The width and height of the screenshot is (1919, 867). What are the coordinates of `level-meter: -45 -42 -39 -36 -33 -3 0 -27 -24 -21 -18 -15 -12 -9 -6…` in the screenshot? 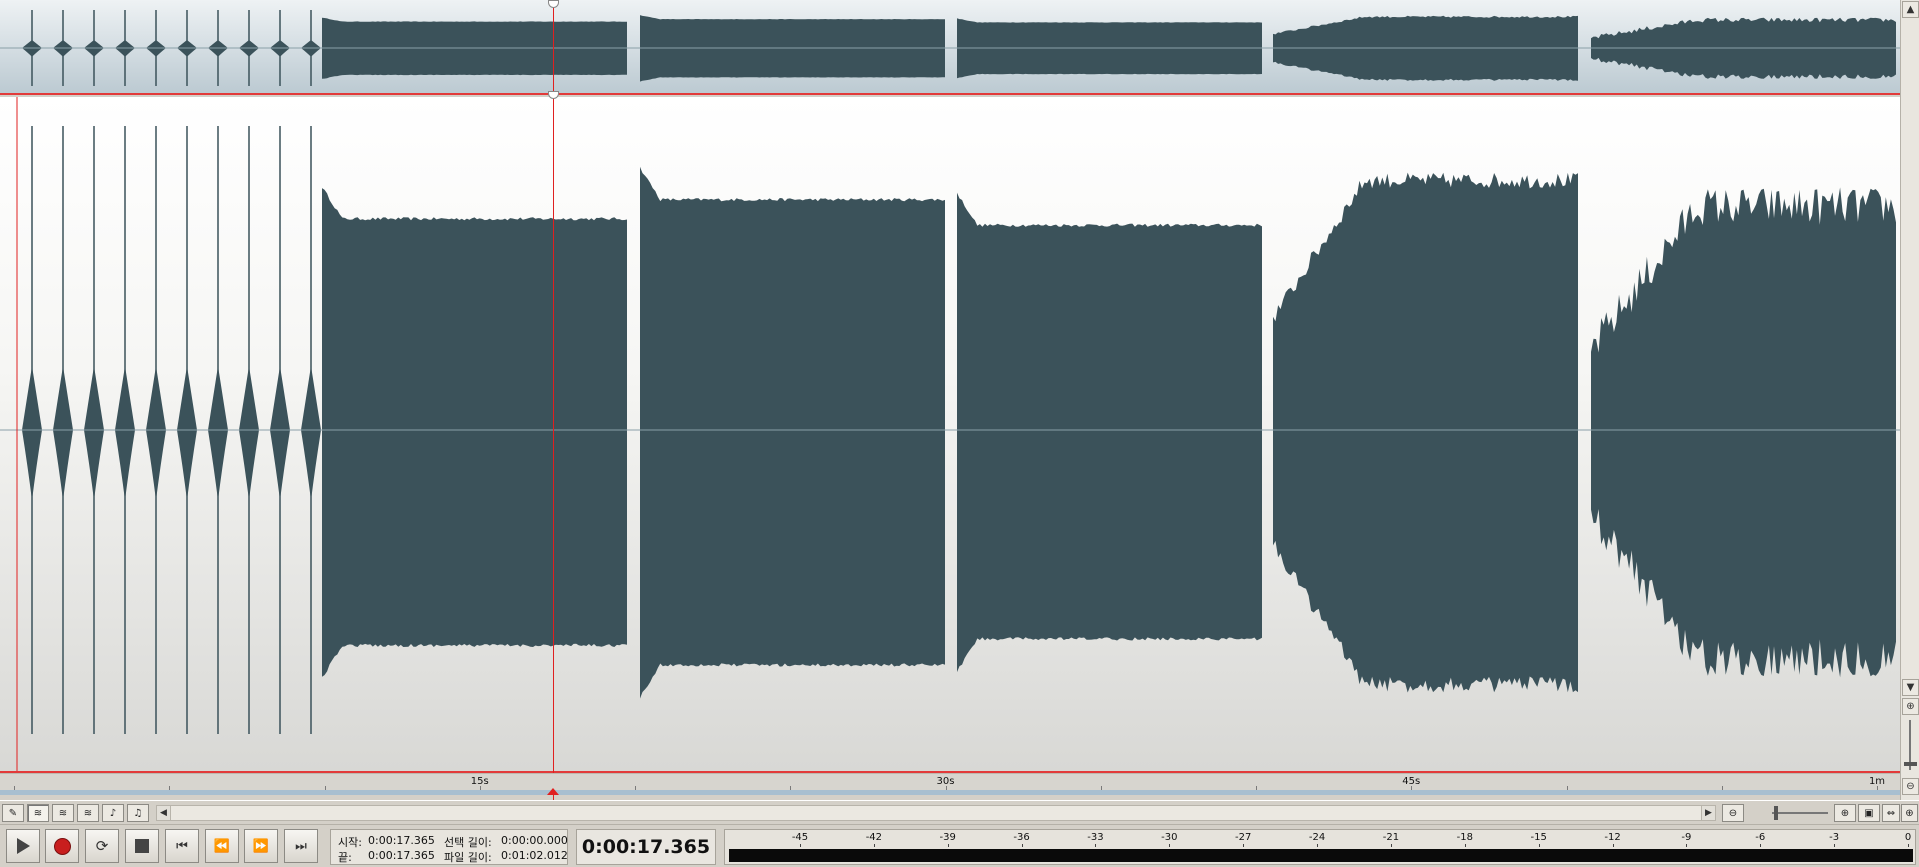 It's located at (1320, 847).